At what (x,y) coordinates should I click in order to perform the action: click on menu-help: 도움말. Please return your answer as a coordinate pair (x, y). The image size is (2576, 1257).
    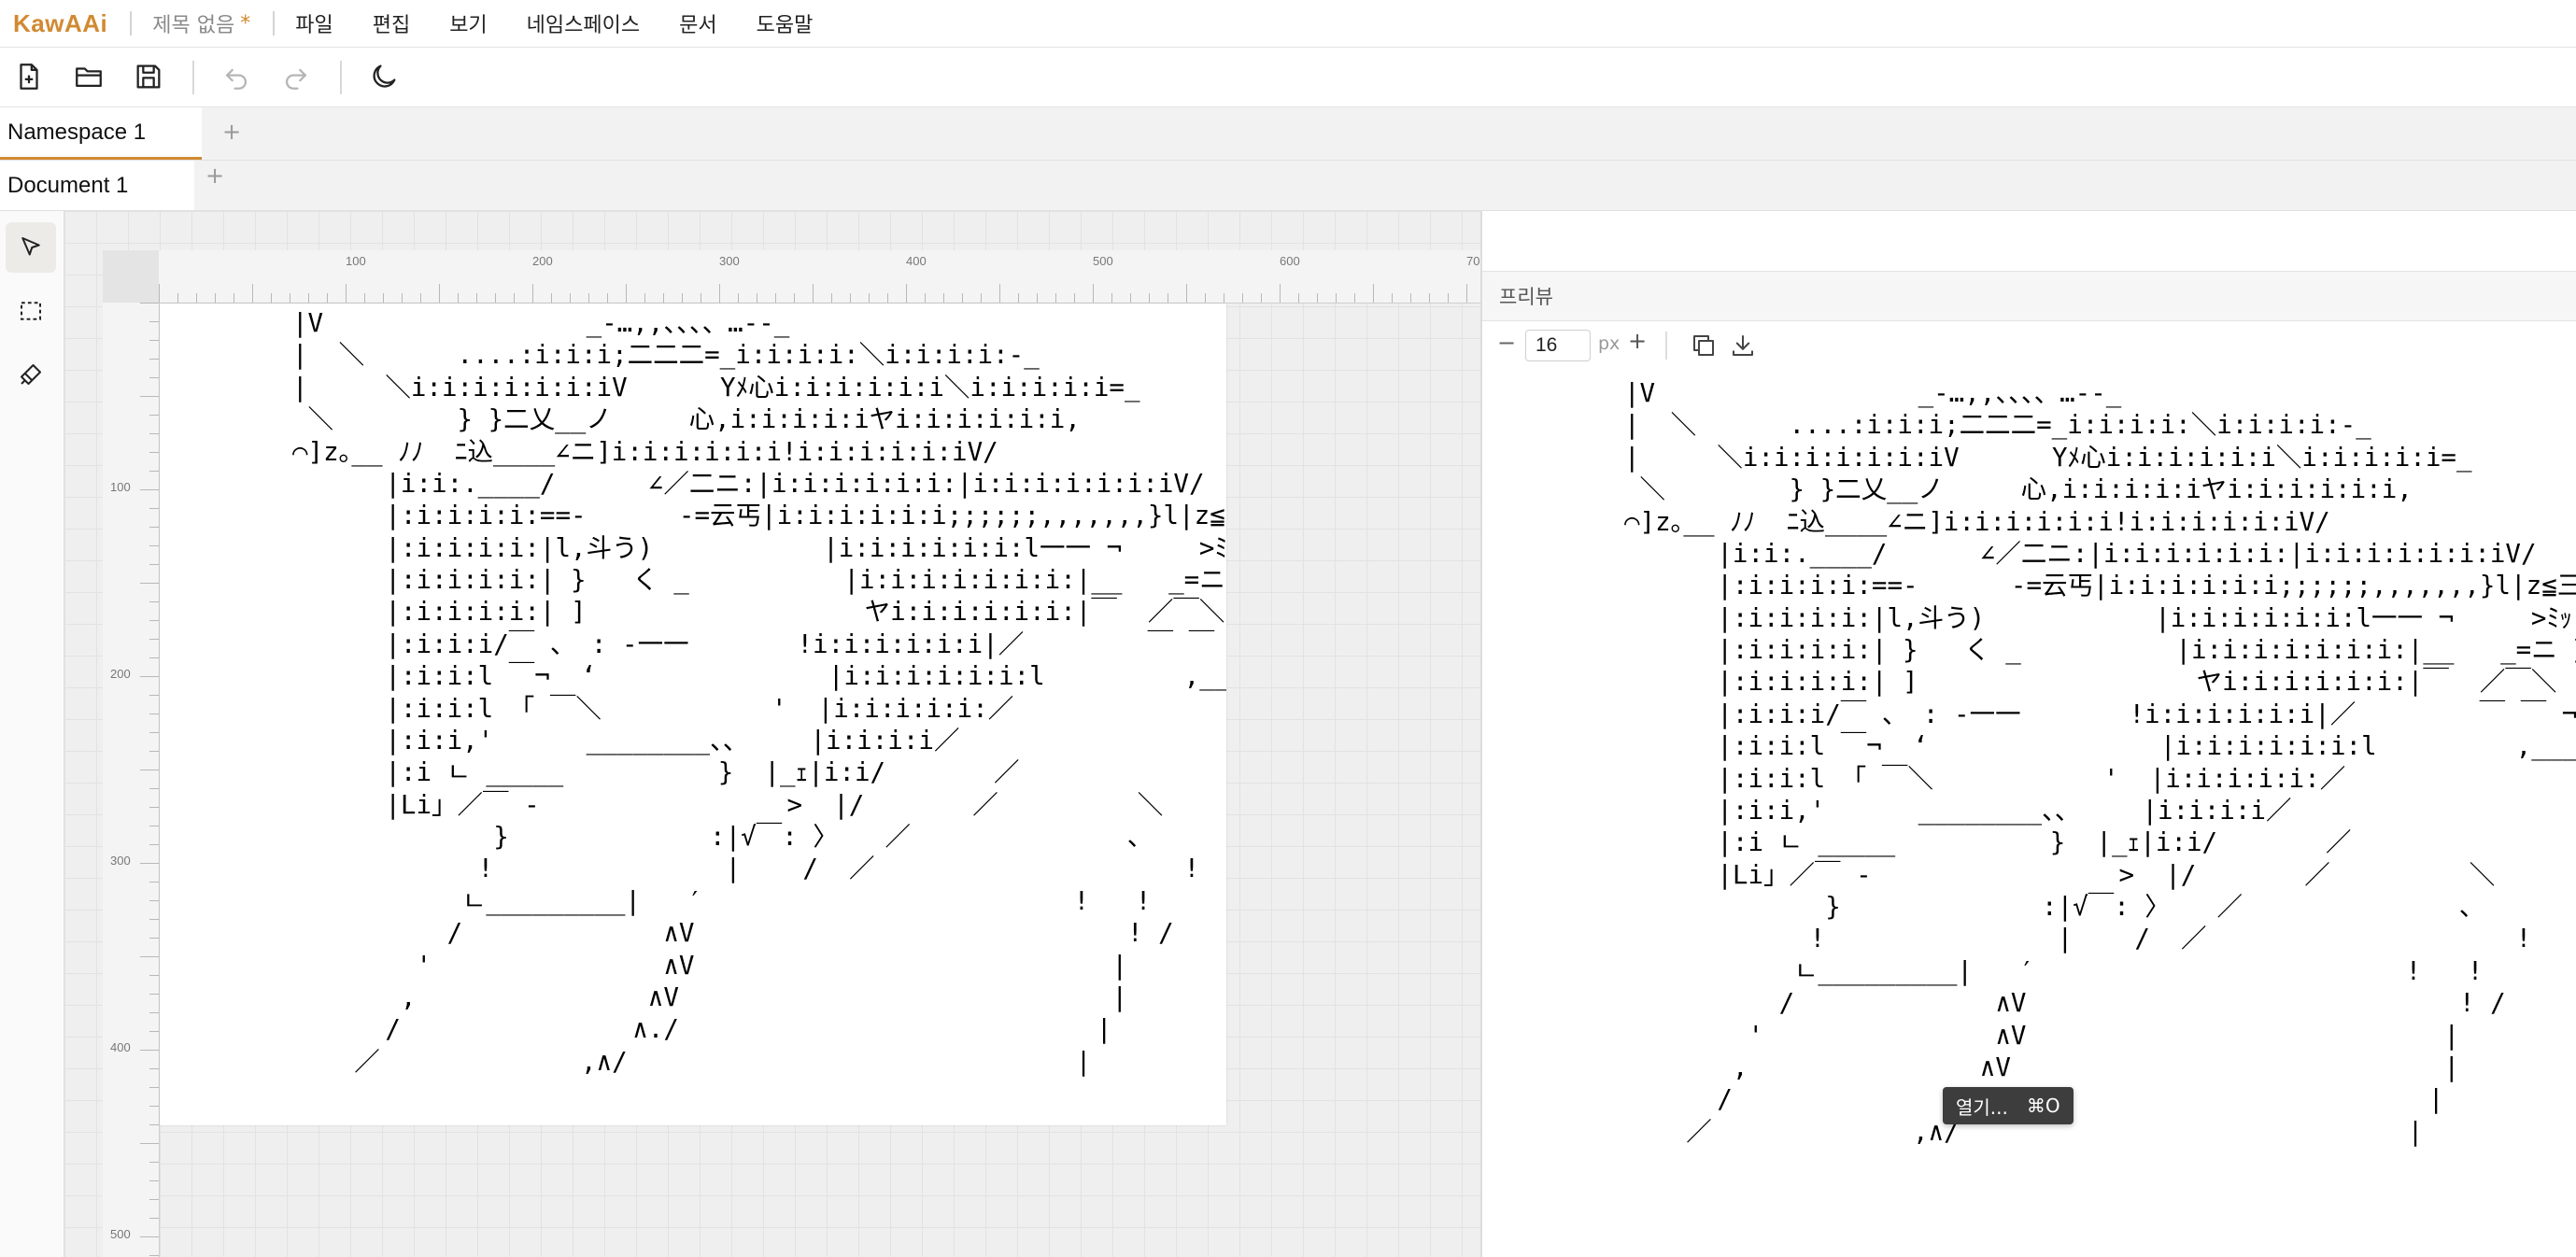
    Looking at the image, I should click on (785, 23).